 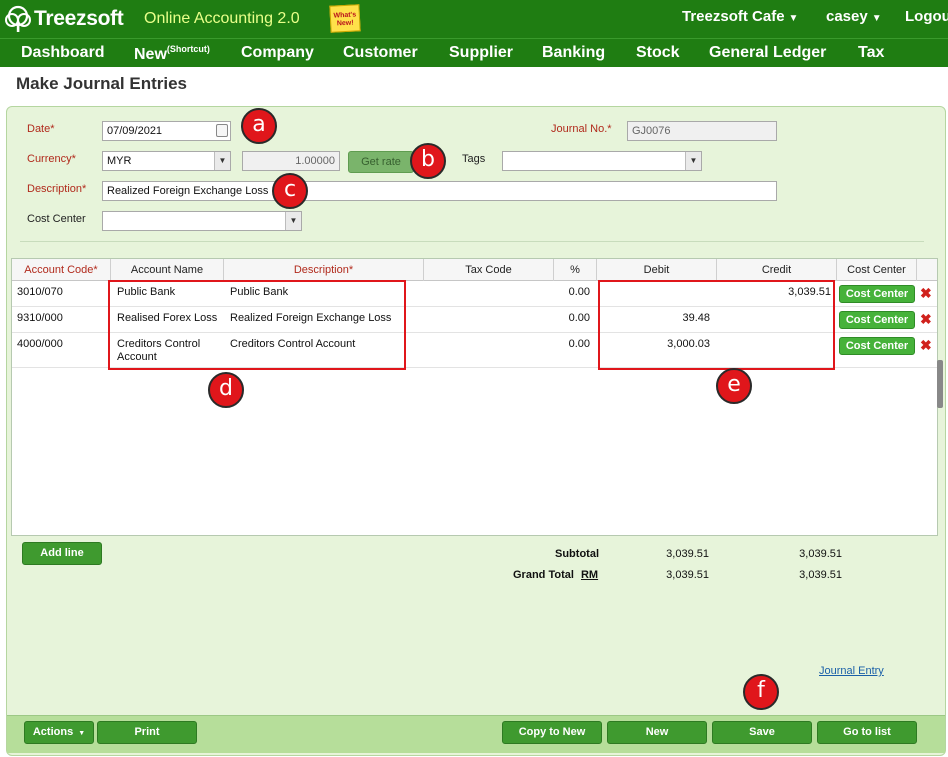 I want to click on nav-company: Company, so click(x=277, y=53).